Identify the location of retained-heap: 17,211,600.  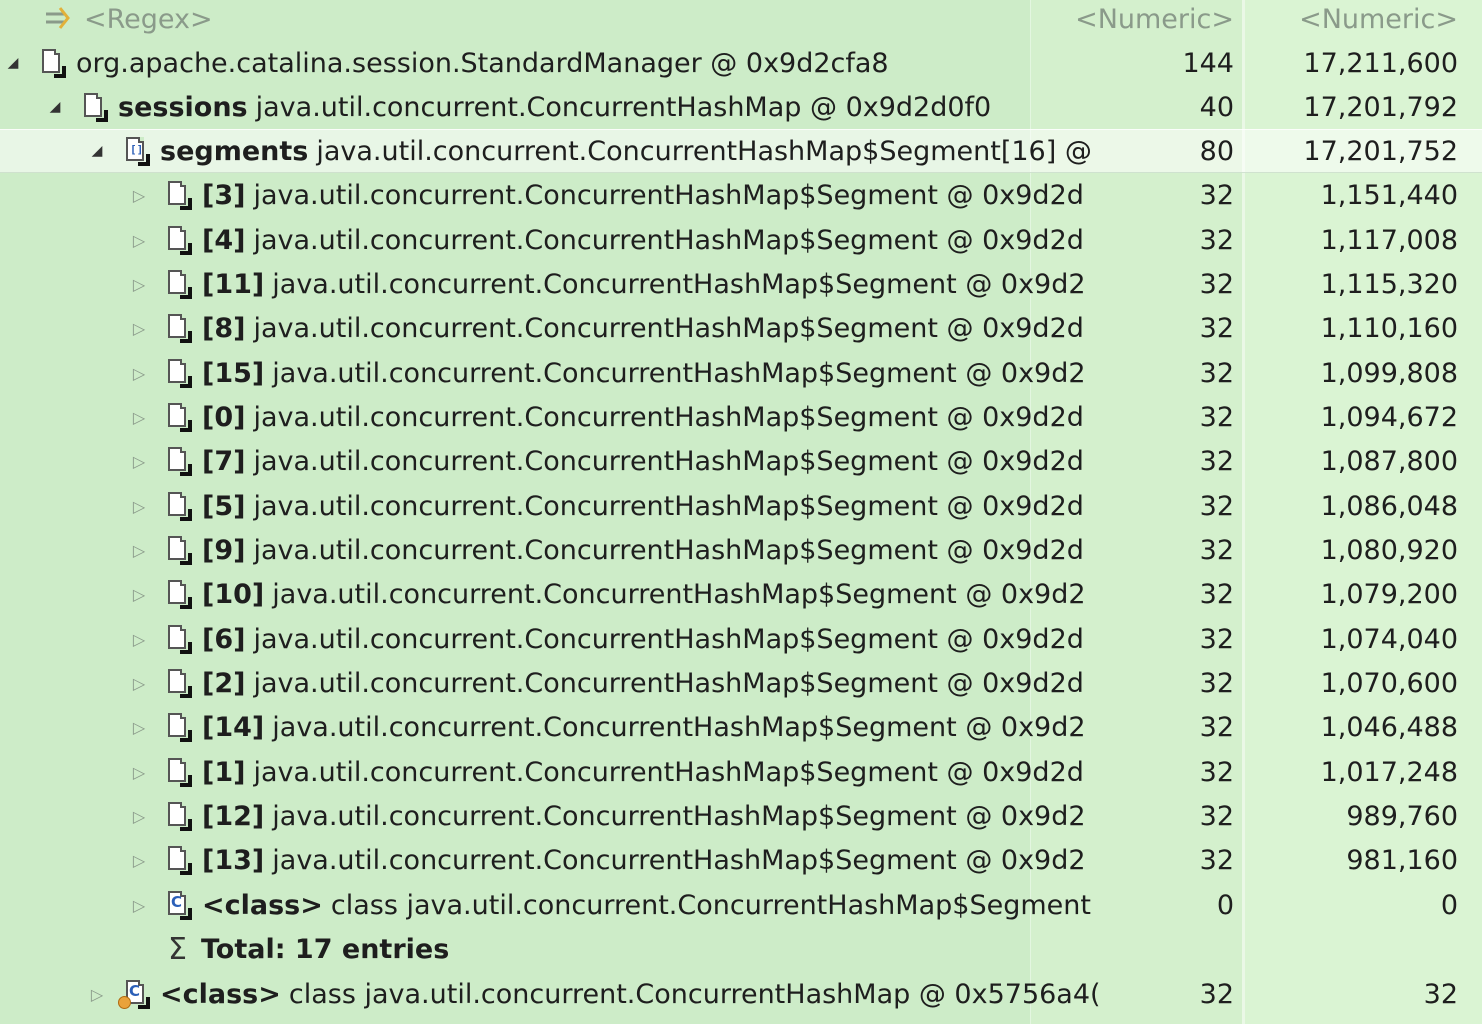
(1380, 63).